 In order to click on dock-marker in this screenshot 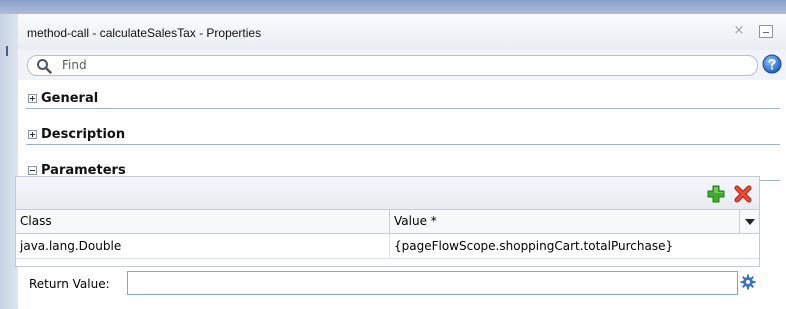, I will do `click(7, 51)`.